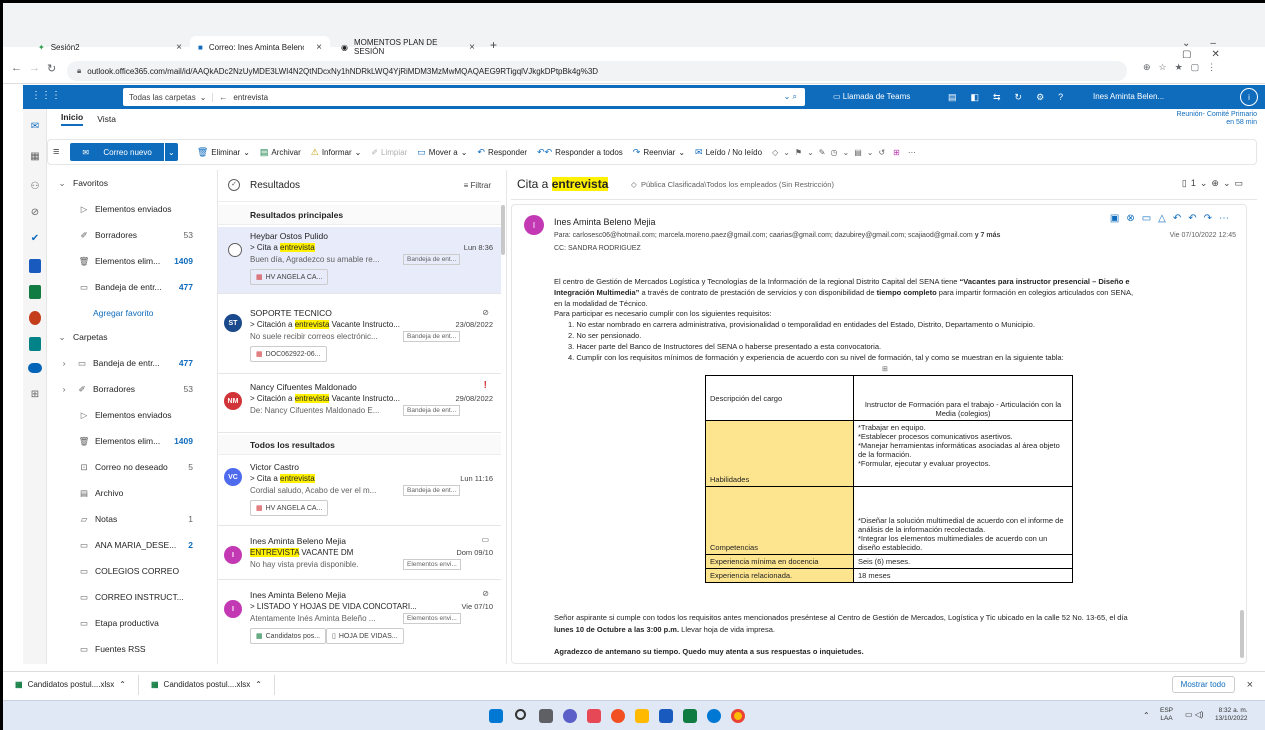 This screenshot has height=730, width=1265. What do you see at coordinates (1173, 218) in the screenshot?
I see `message-actions: ▣⊗▭△↶↶↷⋯` at bounding box center [1173, 218].